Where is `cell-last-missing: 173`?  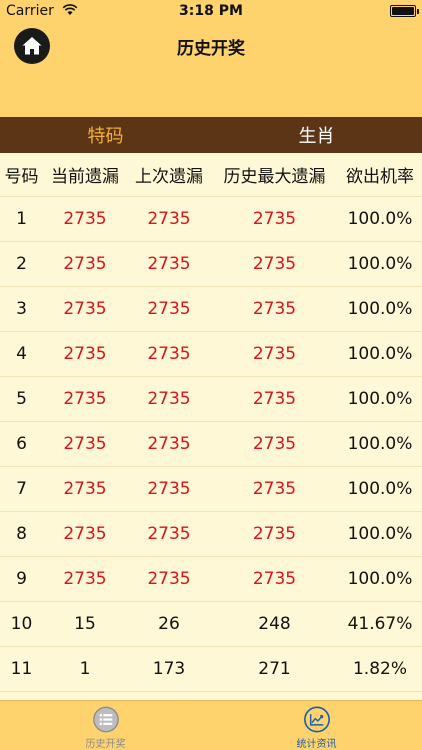
cell-last-missing: 173 is located at coordinates (169, 669).